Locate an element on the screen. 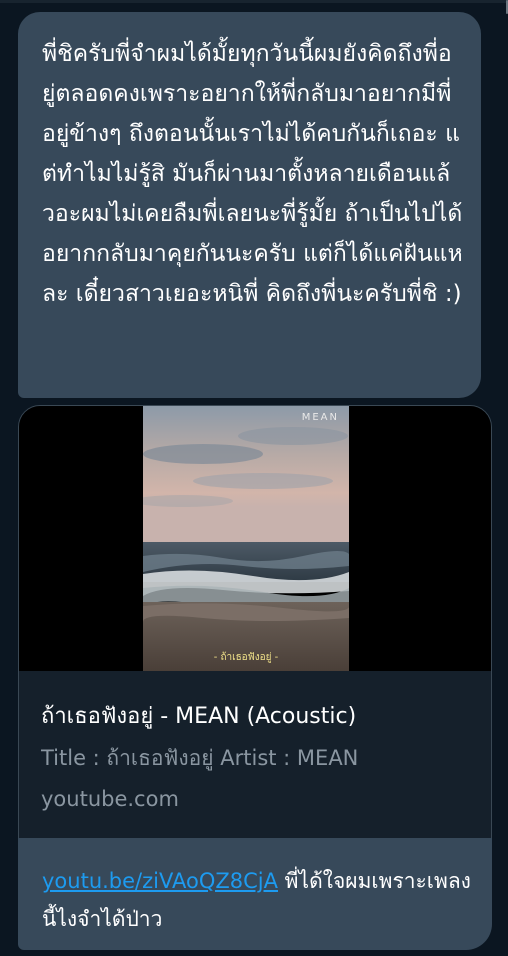 The width and height of the screenshot is (508, 956). thumbnail-caption: - ถ้าเธอฟังอยู่ - is located at coordinates (246, 657).